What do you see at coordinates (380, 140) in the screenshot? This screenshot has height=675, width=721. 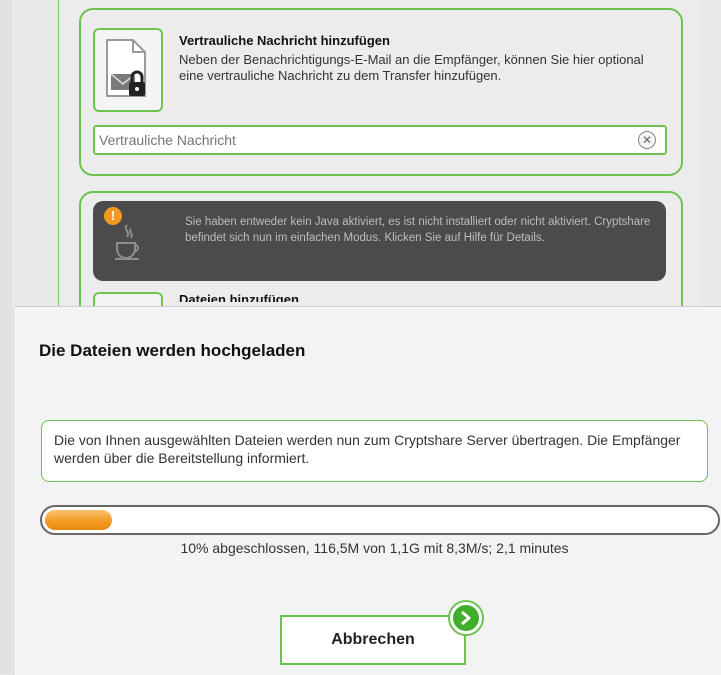 I see `confidential-message-input` at bounding box center [380, 140].